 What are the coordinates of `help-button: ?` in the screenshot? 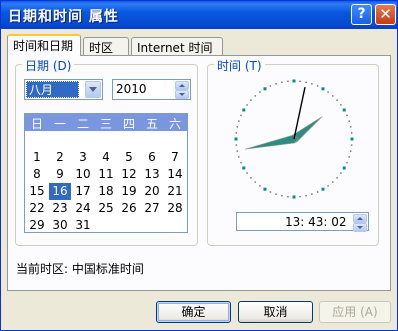 It's located at (361, 14).